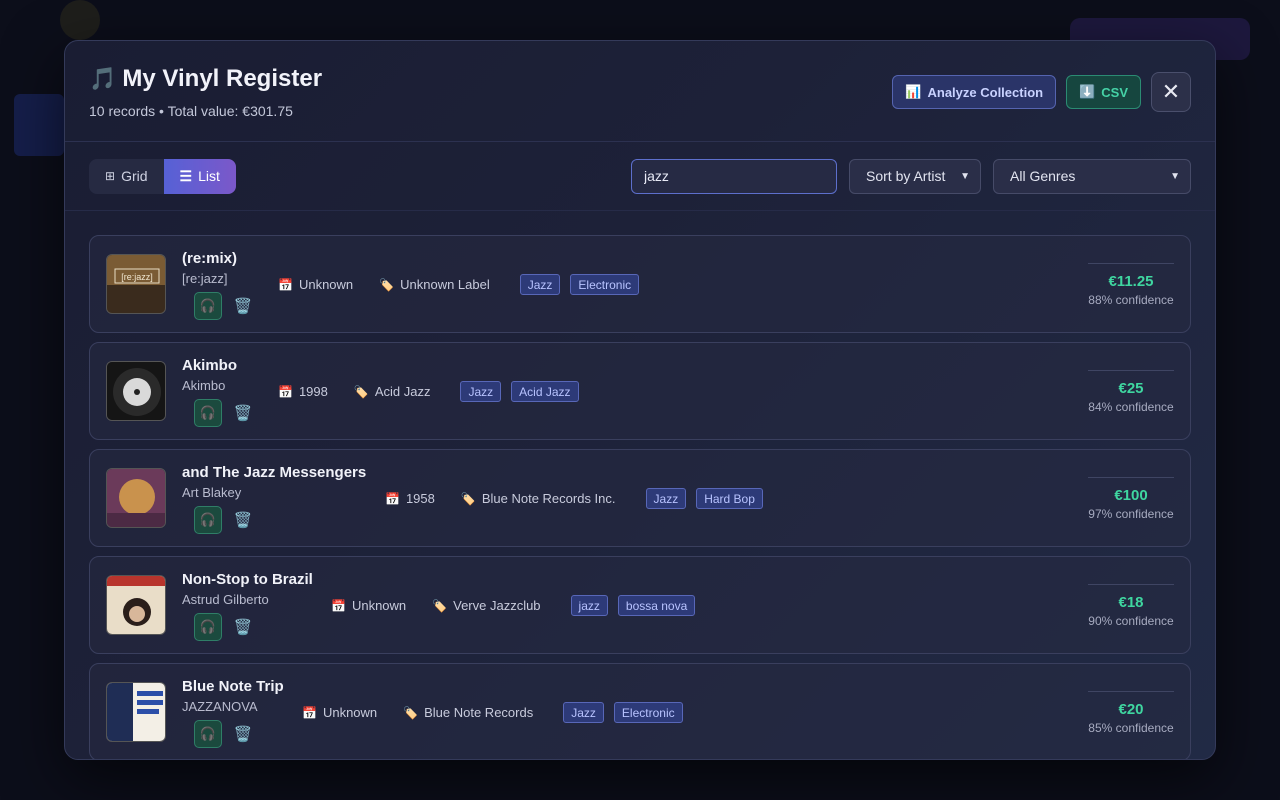 This screenshot has width=1280, height=800. Describe the element at coordinates (225, 599) in the screenshot. I see `record-artist: Astrud Gilberto` at that location.